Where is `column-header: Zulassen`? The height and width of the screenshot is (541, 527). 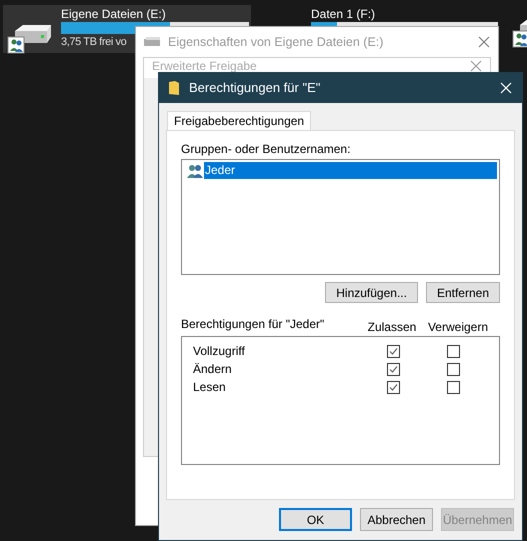
column-header: Zulassen is located at coordinates (392, 327).